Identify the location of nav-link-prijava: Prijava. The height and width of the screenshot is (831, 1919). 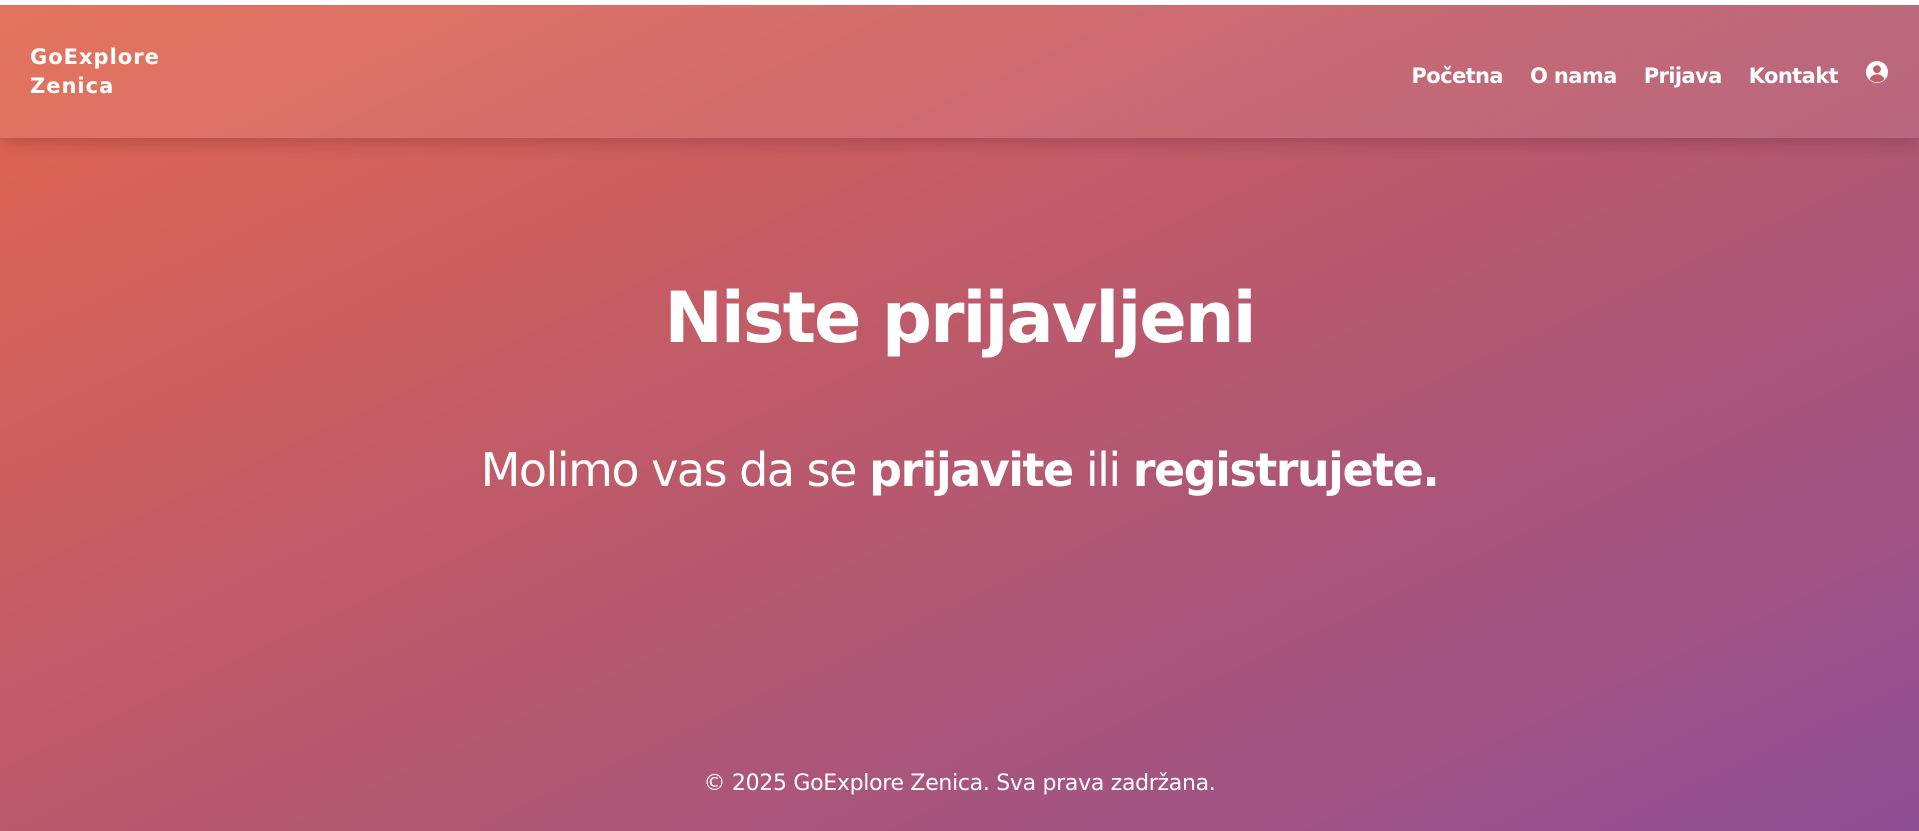
(1683, 76).